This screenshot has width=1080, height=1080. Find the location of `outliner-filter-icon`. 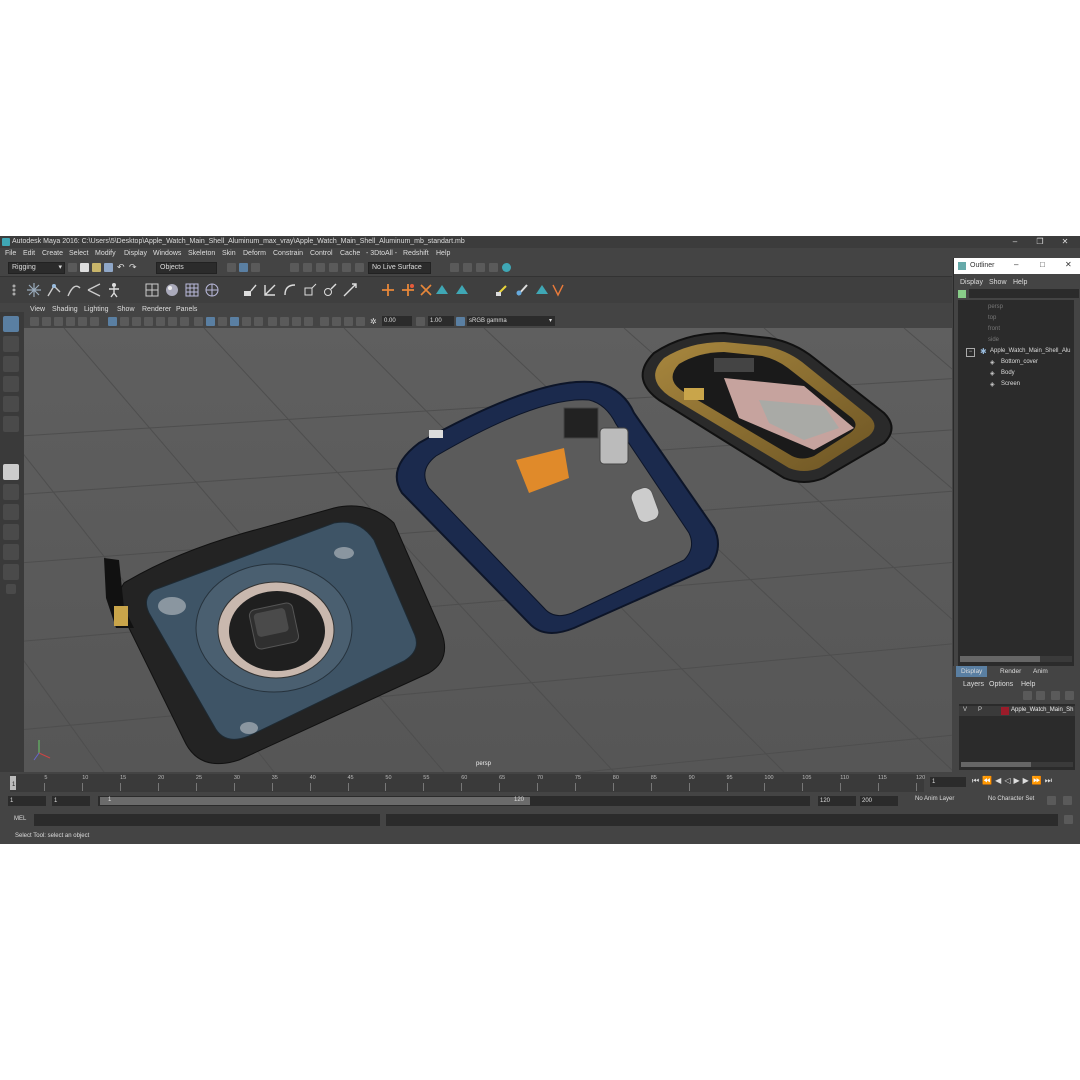

outliner-filter-icon is located at coordinates (962, 294).